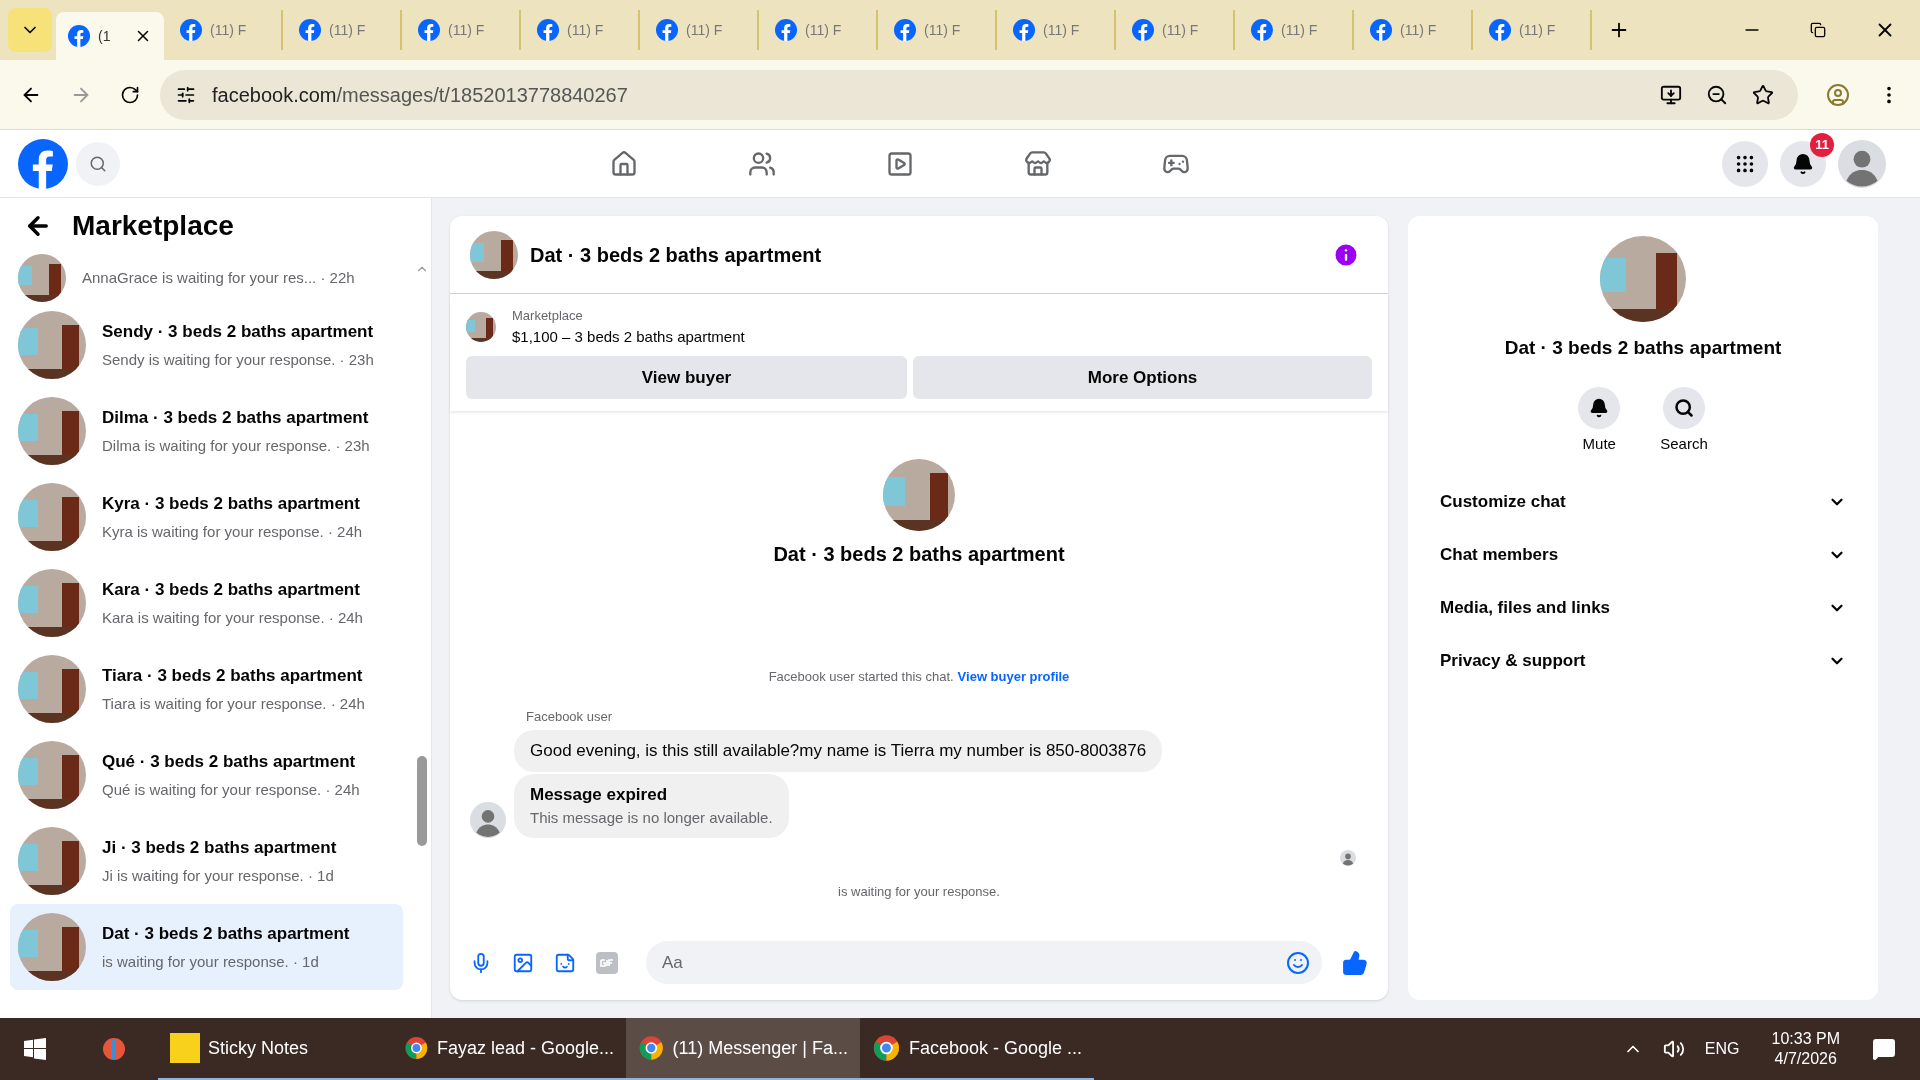 This screenshot has width=1920, height=1080. I want to click on listing-label: Marketplace, so click(548, 316).